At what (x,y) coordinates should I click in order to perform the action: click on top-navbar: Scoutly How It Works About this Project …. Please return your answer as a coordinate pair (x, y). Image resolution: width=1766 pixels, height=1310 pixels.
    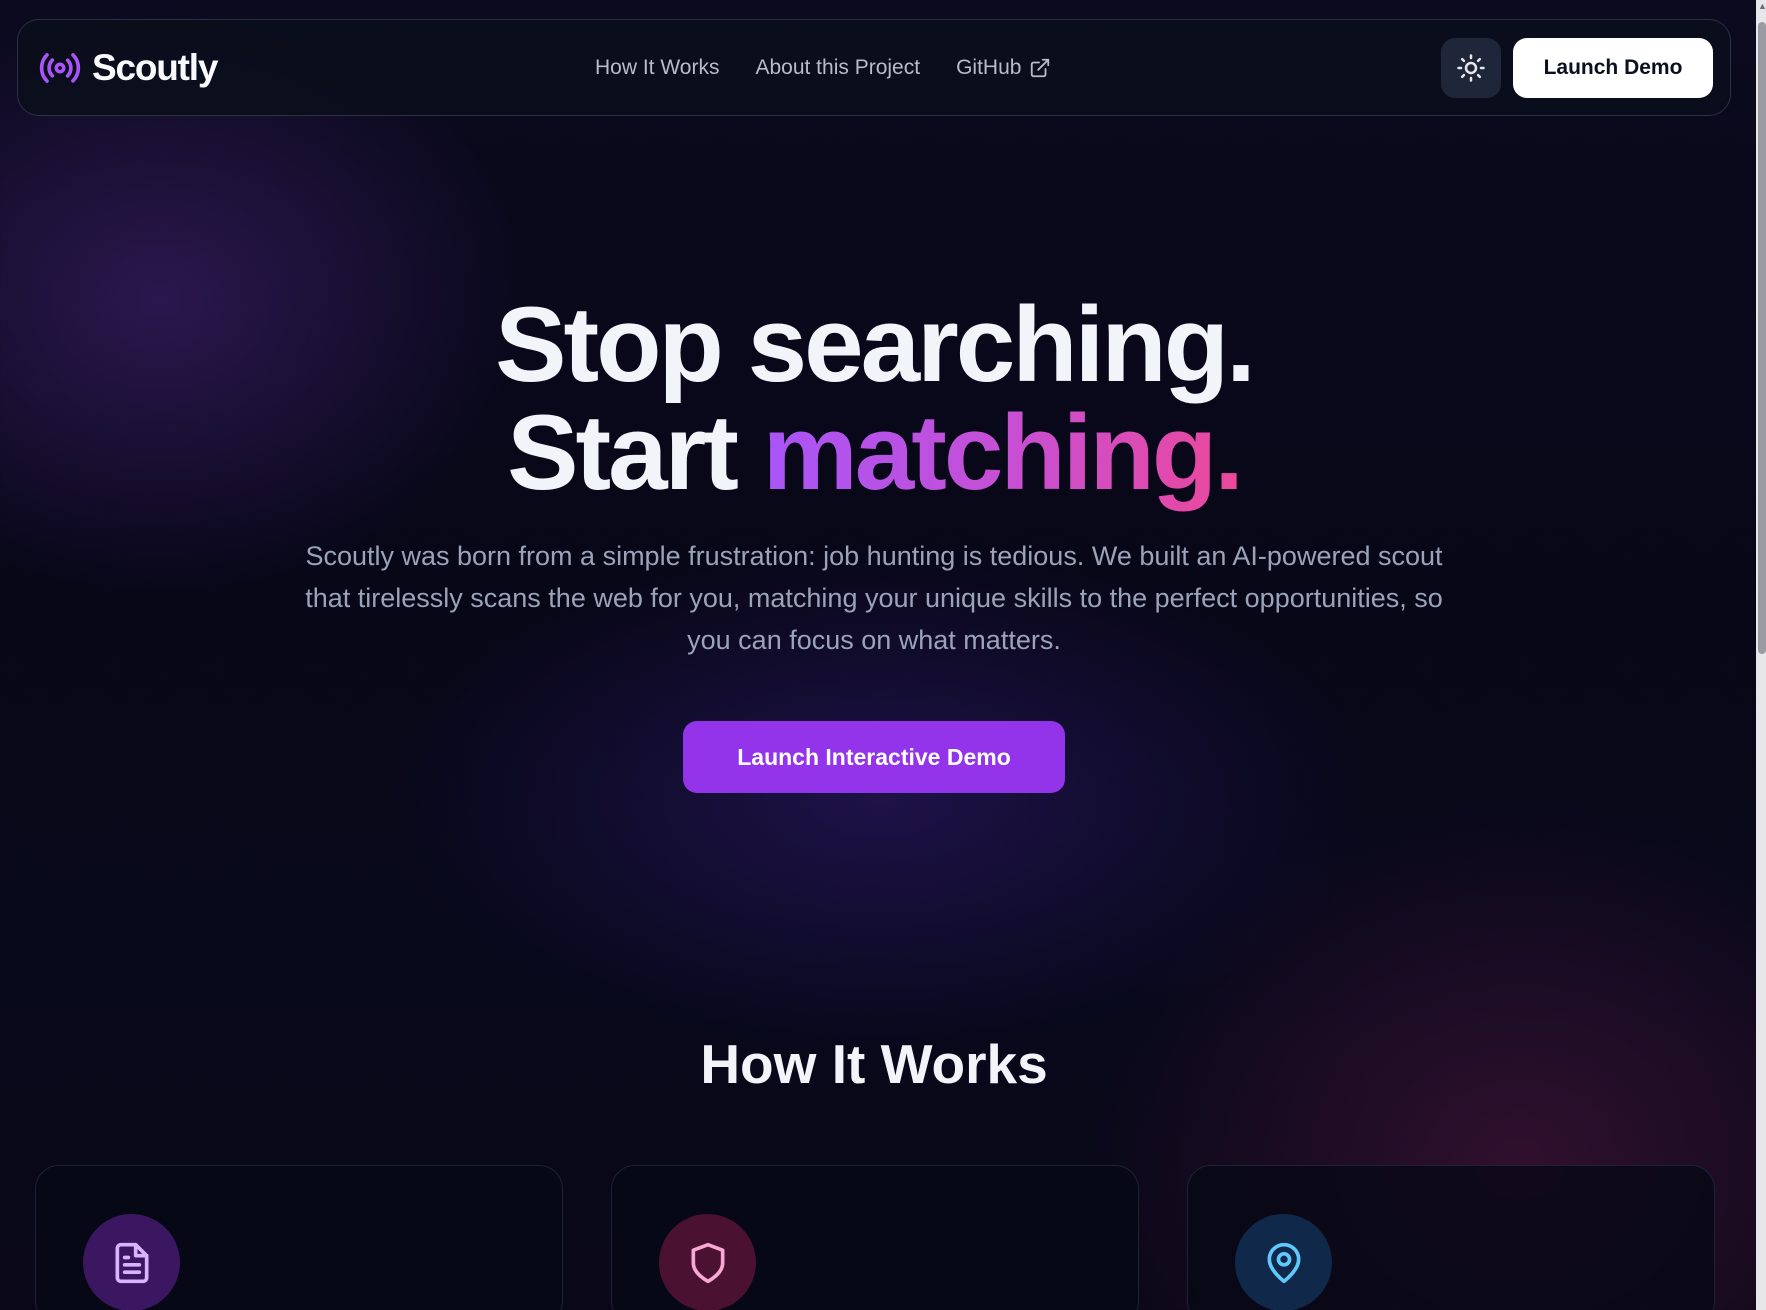
    Looking at the image, I should click on (874, 67).